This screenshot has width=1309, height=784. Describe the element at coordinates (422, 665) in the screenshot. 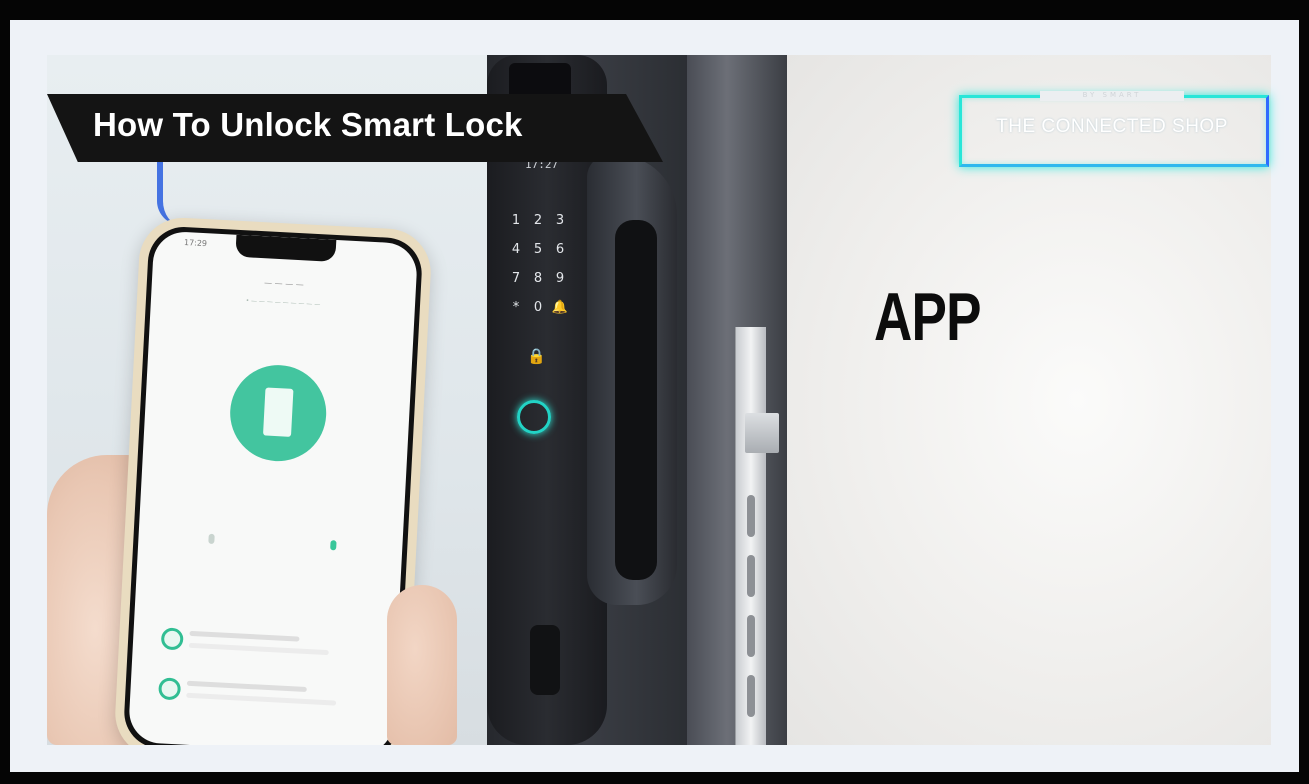

I see `hand-fingers` at that location.